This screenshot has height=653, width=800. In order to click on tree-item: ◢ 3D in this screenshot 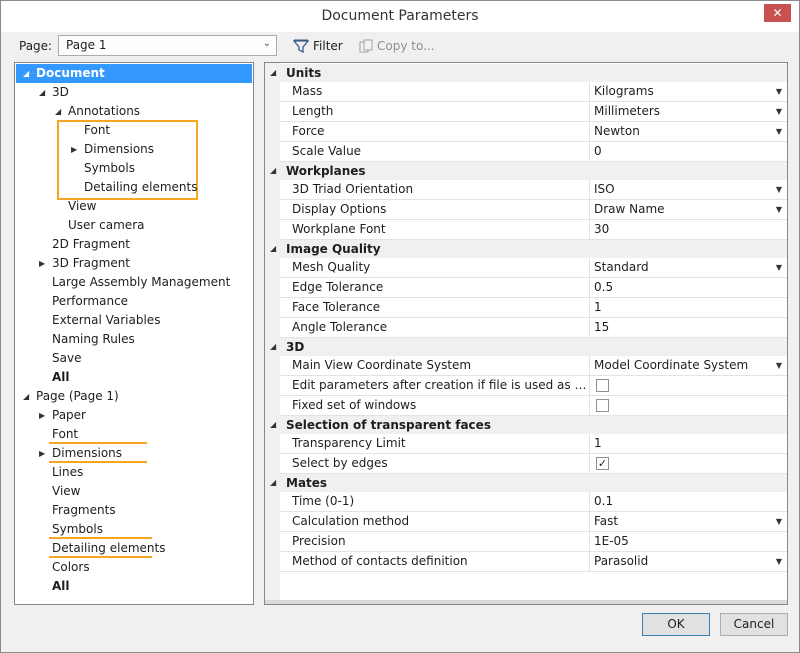, I will do `click(134, 92)`.